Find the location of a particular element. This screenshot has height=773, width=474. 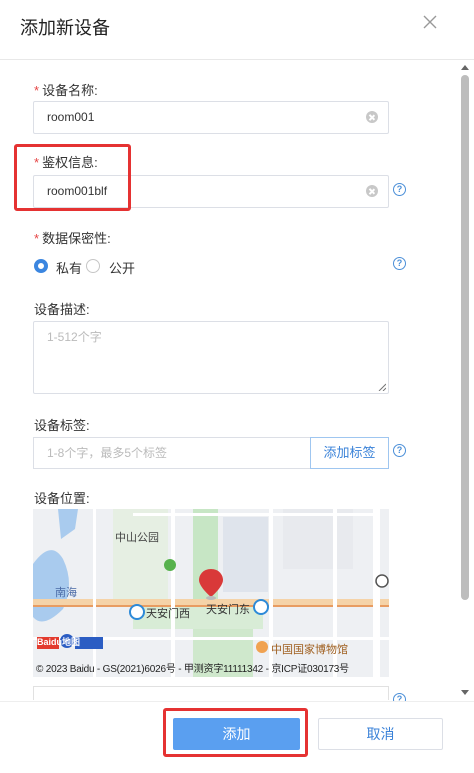

scrollbar-thumb is located at coordinates (465, 337).